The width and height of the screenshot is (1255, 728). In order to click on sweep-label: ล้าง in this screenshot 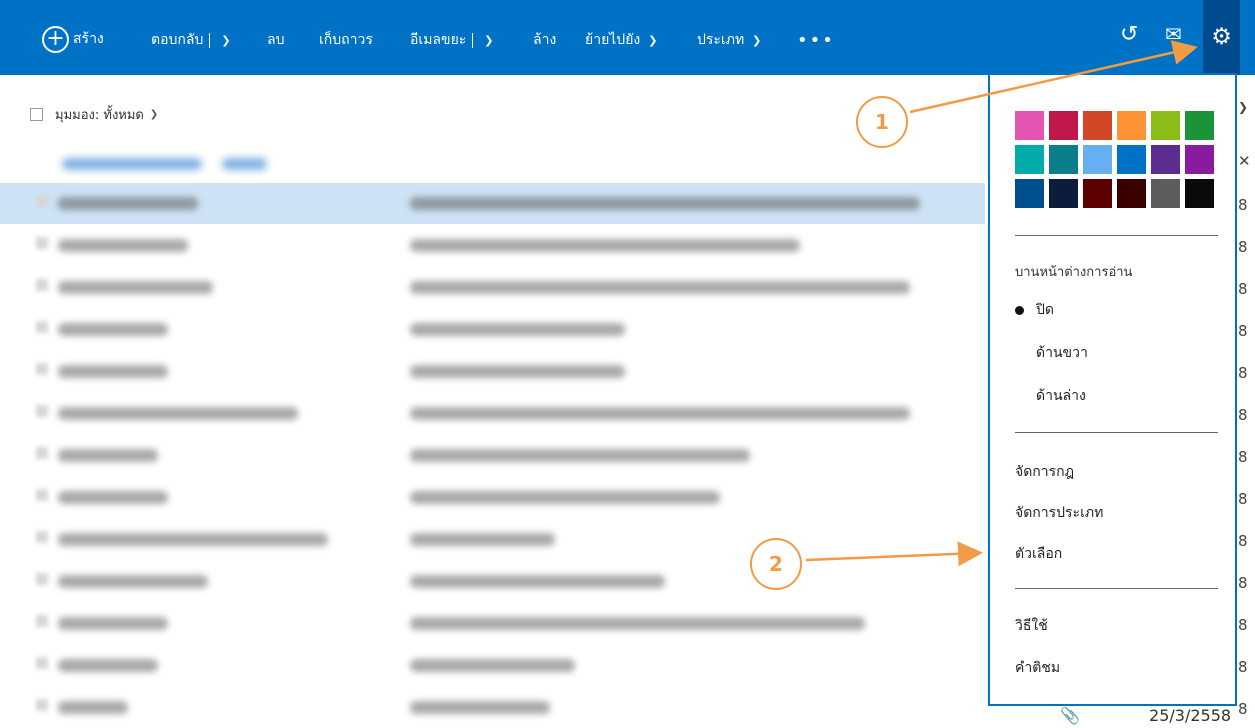, I will do `click(545, 40)`.